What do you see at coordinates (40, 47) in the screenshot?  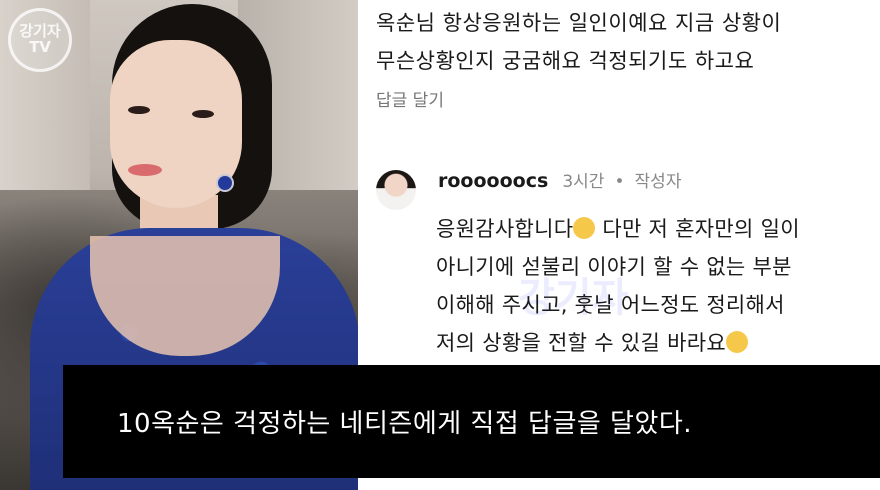 I see `watermark-bottom: TV` at bounding box center [40, 47].